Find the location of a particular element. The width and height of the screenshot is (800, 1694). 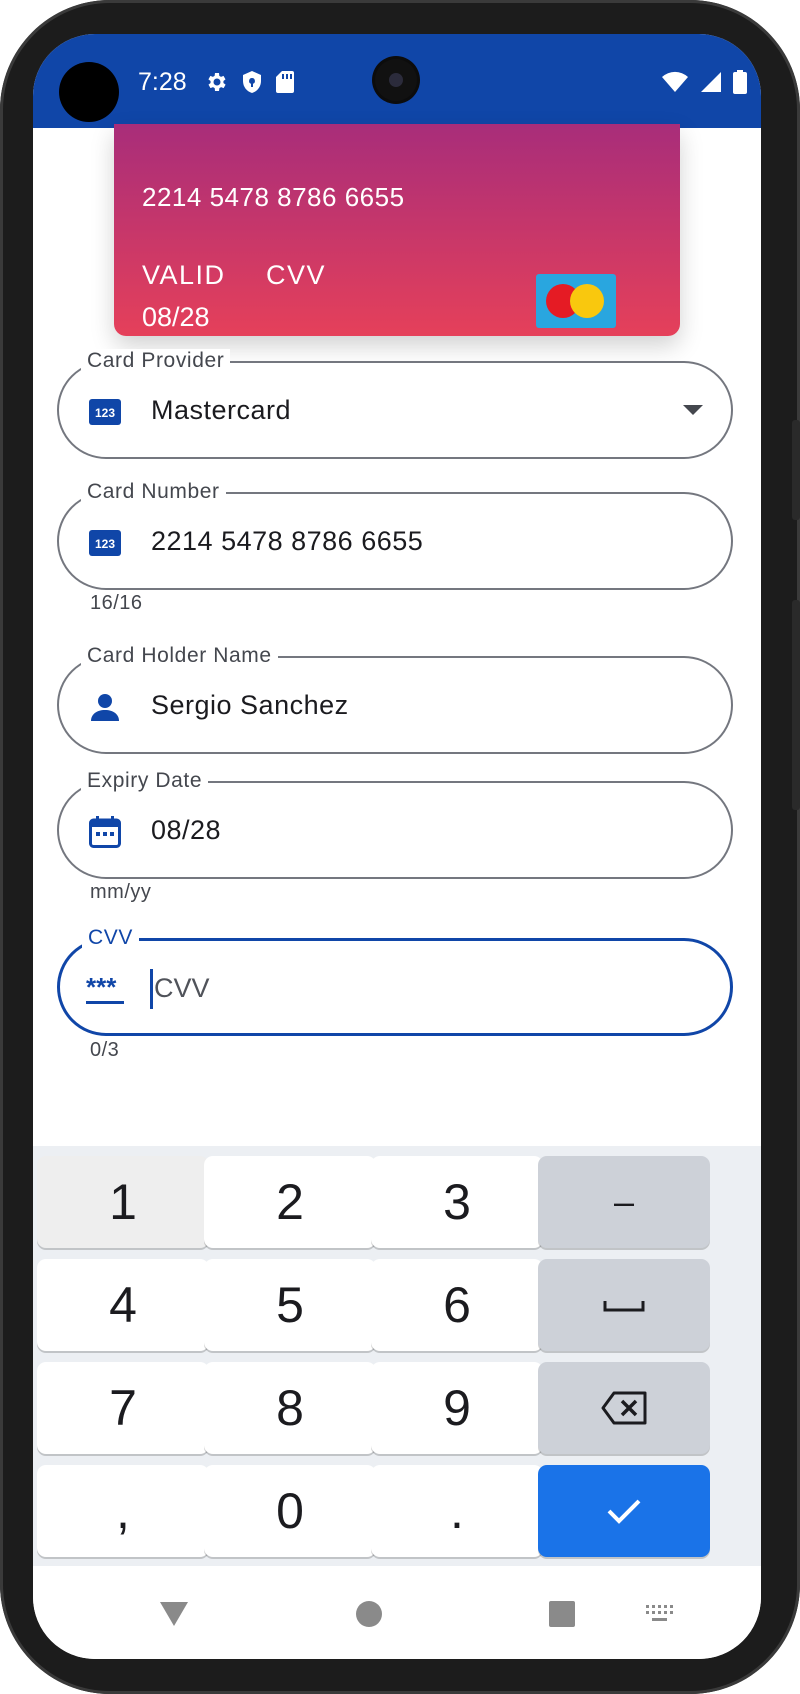

card-number-label: Card Number is located at coordinates (153, 492).